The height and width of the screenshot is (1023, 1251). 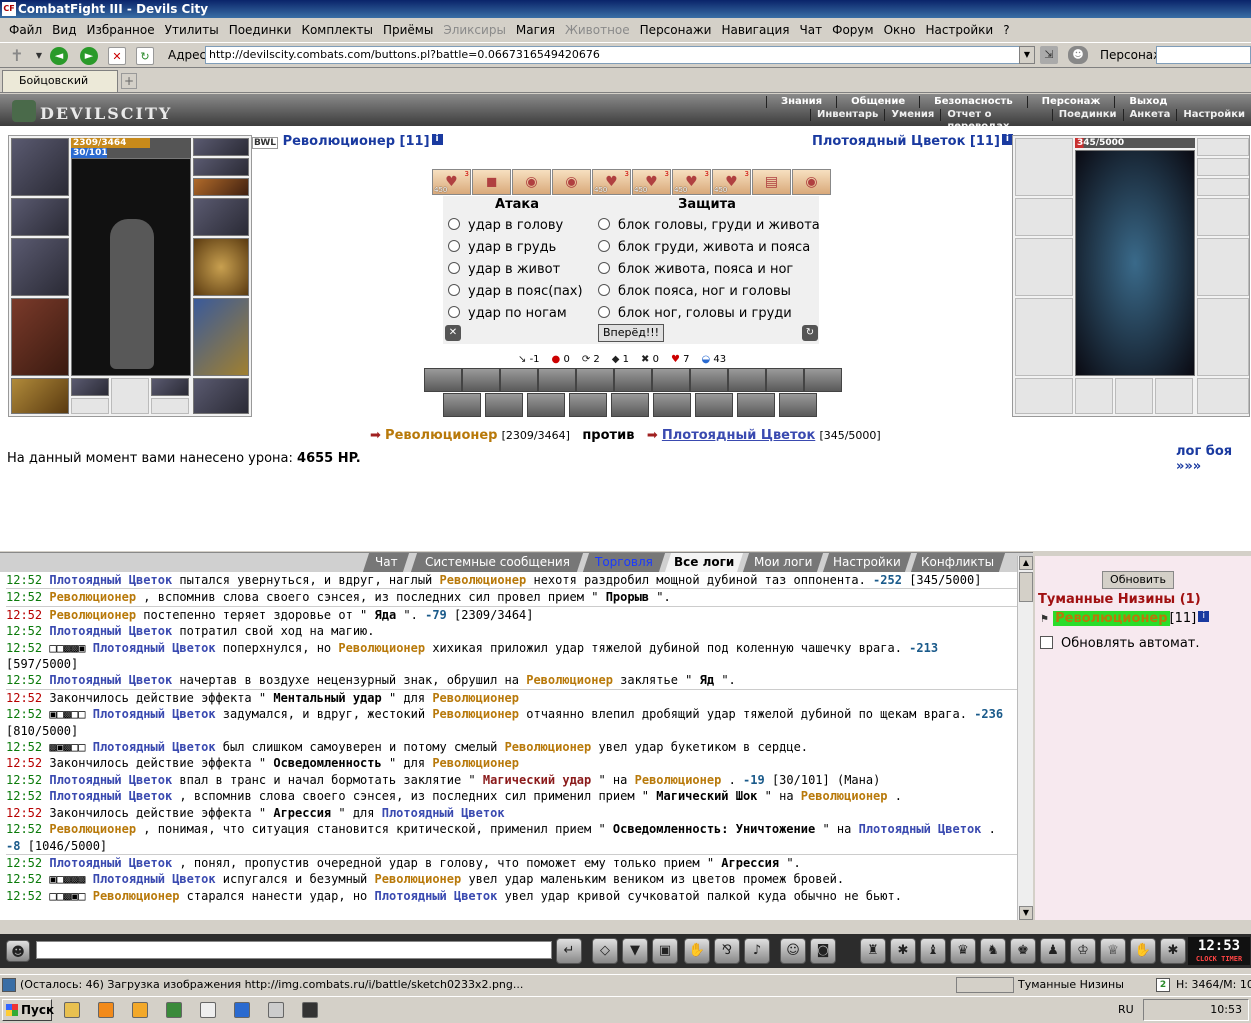 What do you see at coordinates (694, 292) in the screenshot?
I see `defense-option: блок пояса, ног и головы` at bounding box center [694, 292].